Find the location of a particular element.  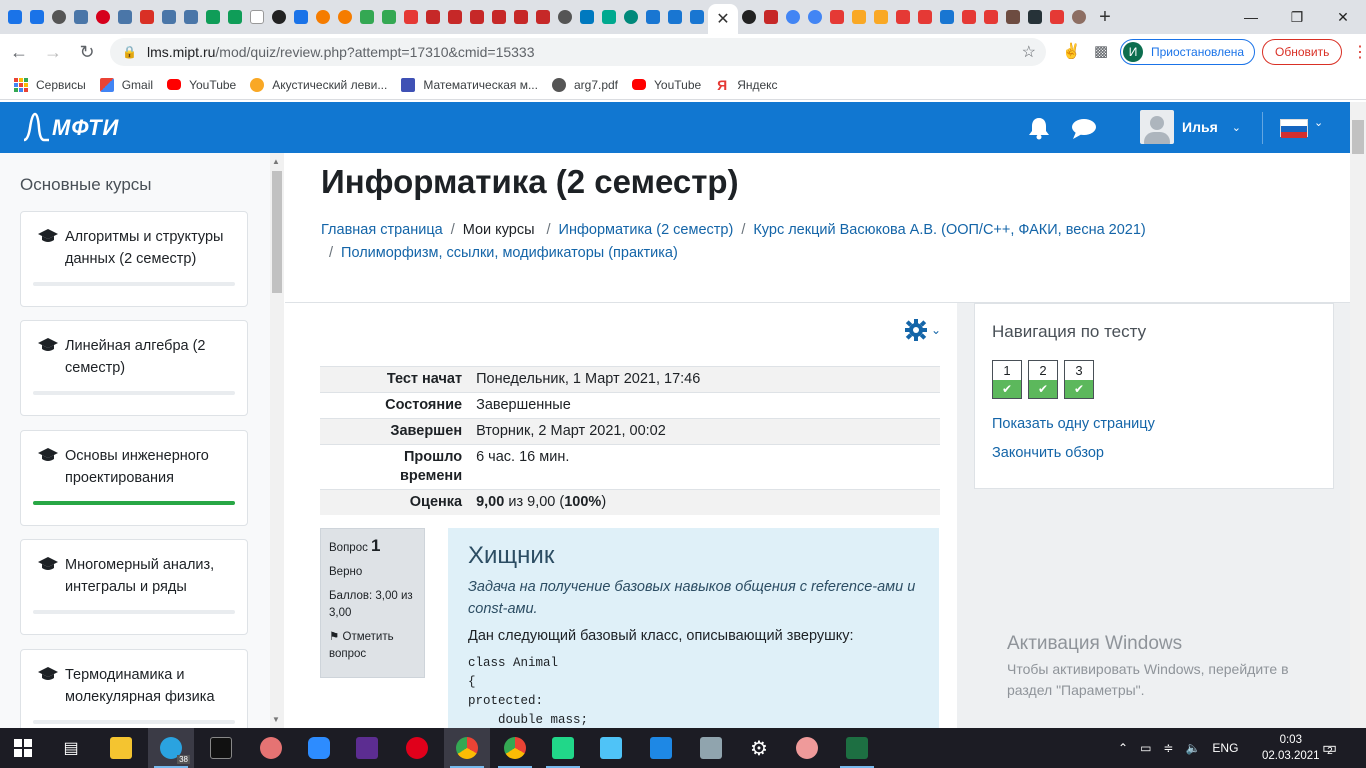

back-icon: ← is located at coordinates (19, 52).